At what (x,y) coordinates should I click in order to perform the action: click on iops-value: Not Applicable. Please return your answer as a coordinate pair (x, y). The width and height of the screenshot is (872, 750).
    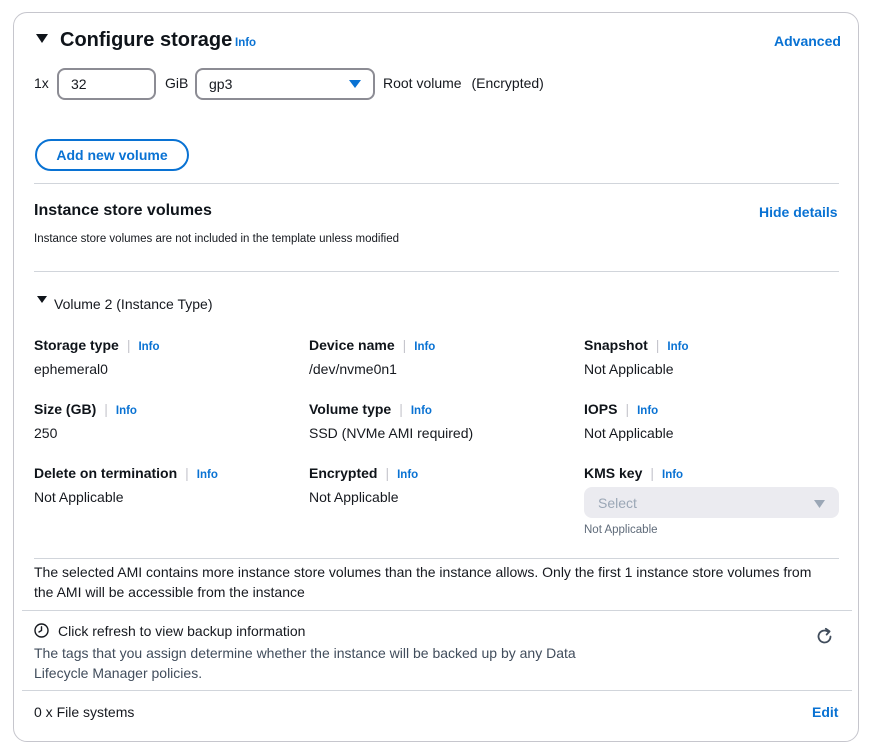
    Looking at the image, I should click on (629, 433).